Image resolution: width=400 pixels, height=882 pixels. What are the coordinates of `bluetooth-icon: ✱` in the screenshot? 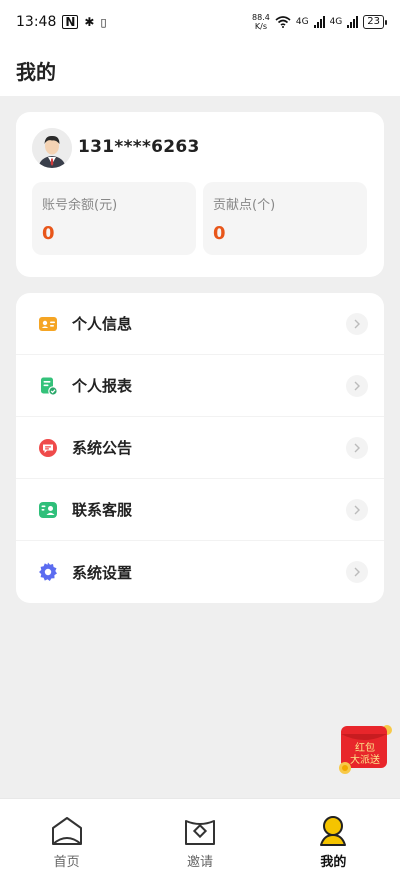 It's located at (89, 22).